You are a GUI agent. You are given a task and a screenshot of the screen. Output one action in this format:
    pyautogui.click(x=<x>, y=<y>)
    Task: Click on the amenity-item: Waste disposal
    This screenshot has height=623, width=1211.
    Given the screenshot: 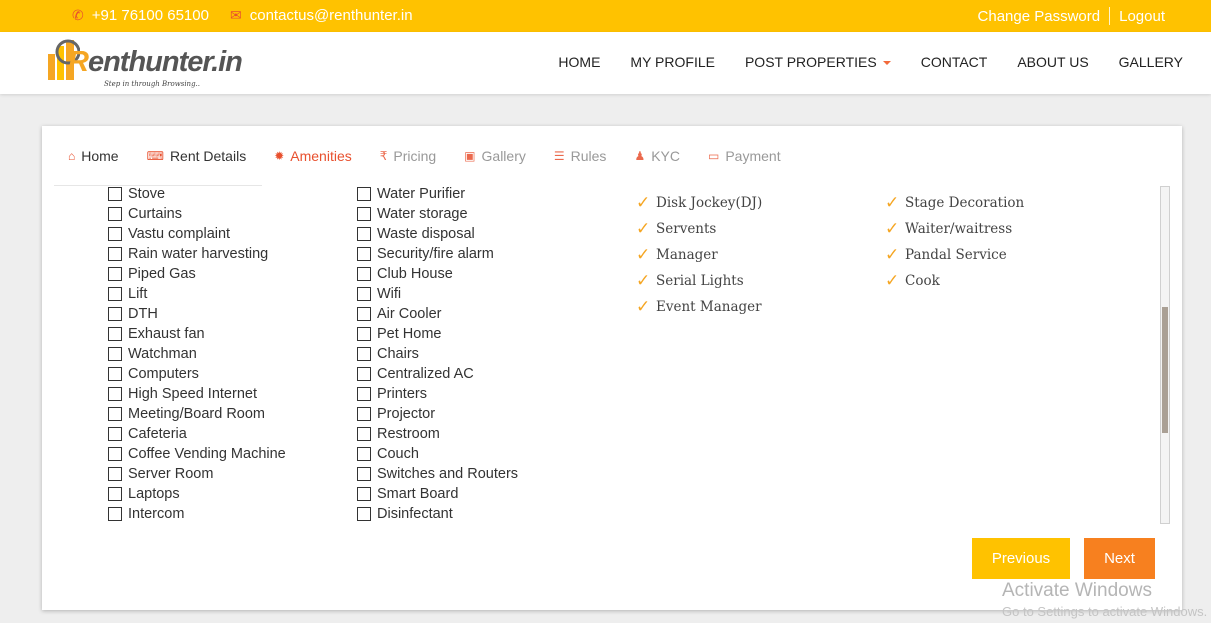 What is the action you would take?
    pyautogui.click(x=437, y=234)
    